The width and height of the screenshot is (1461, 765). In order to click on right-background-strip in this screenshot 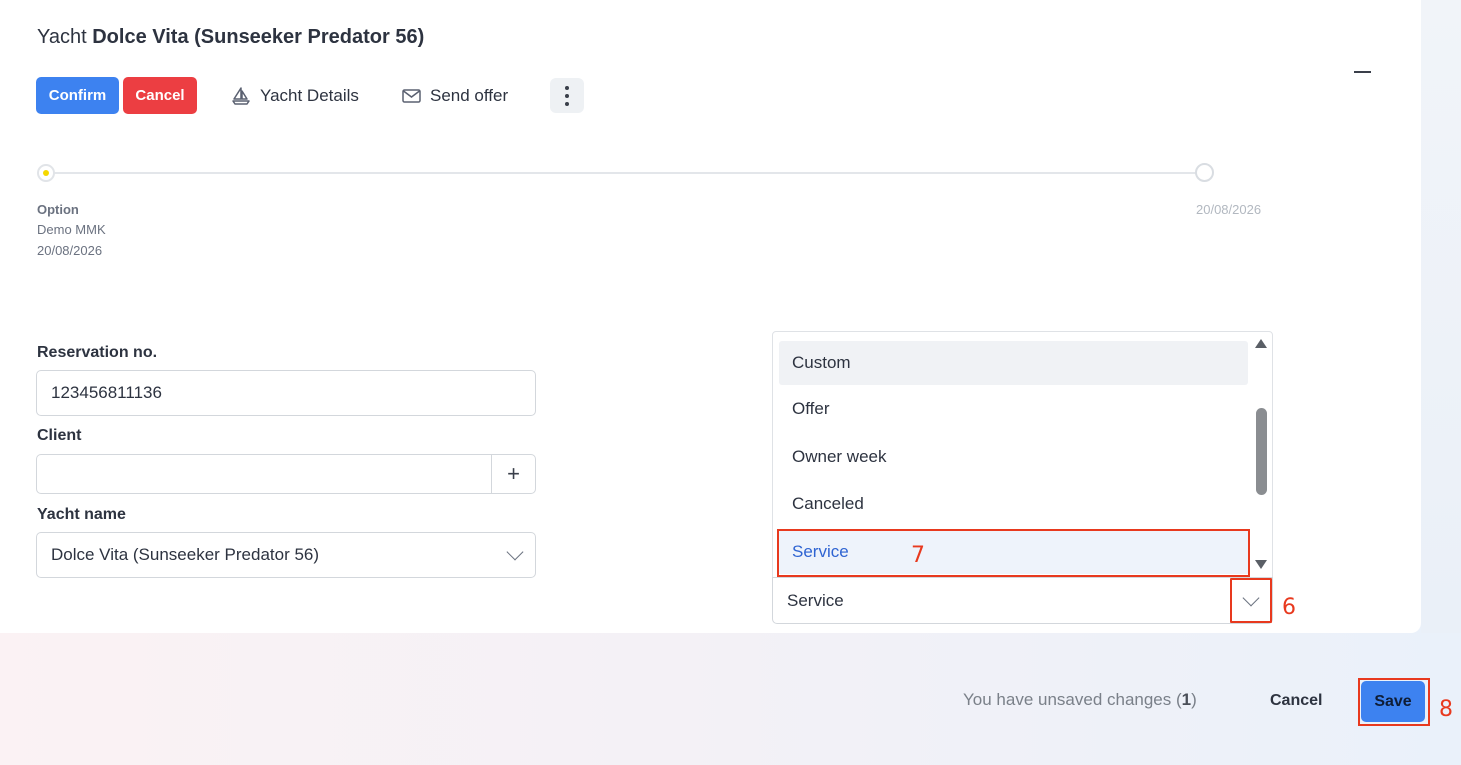, I will do `click(1441, 316)`.